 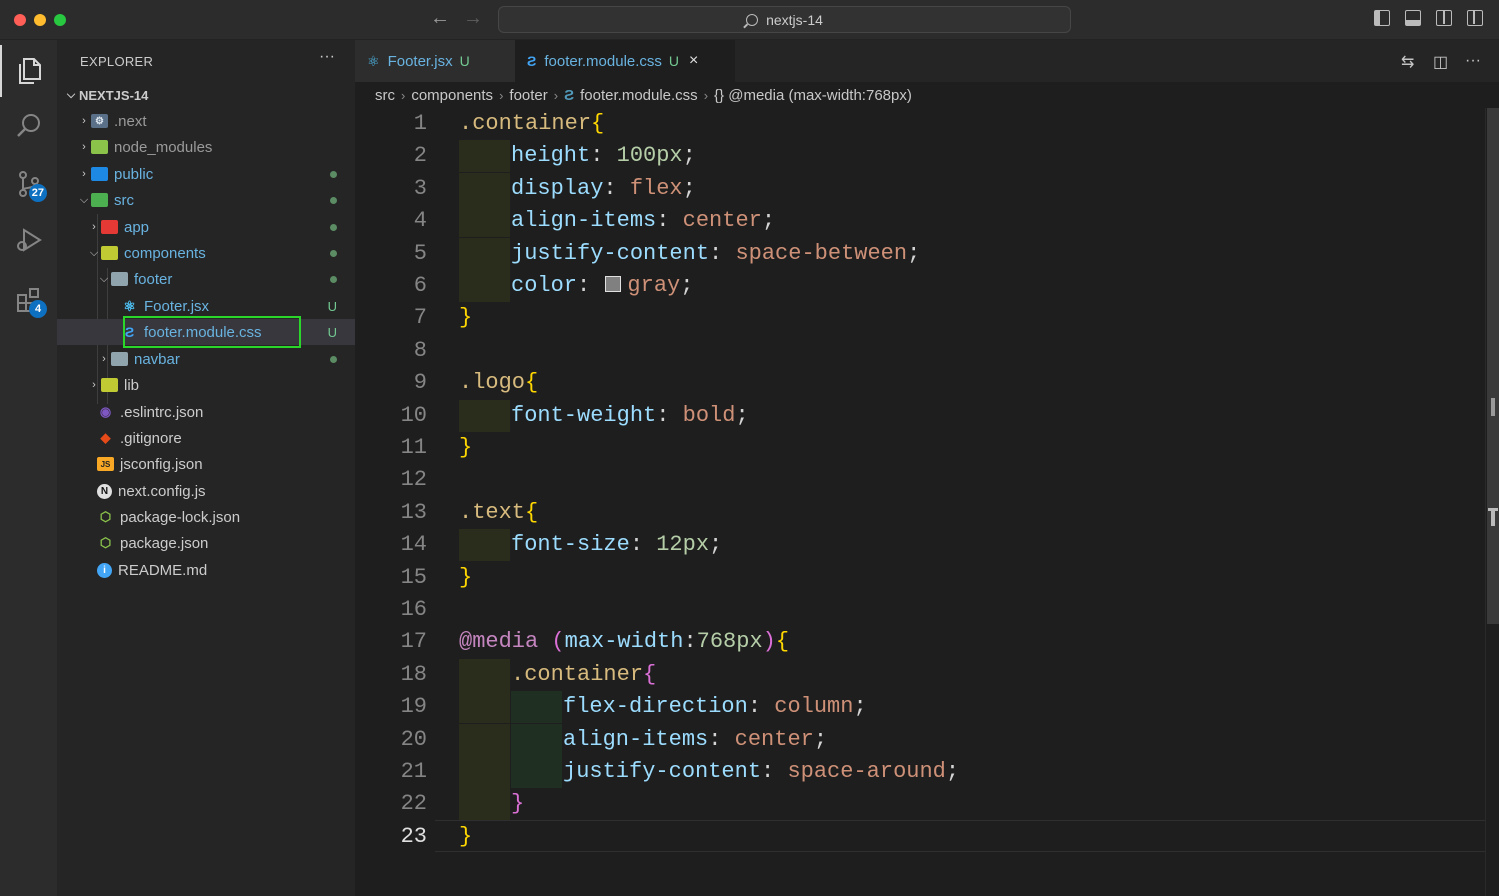 I want to click on tree-item-navbar: › navbar, so click(x=206, y=359).